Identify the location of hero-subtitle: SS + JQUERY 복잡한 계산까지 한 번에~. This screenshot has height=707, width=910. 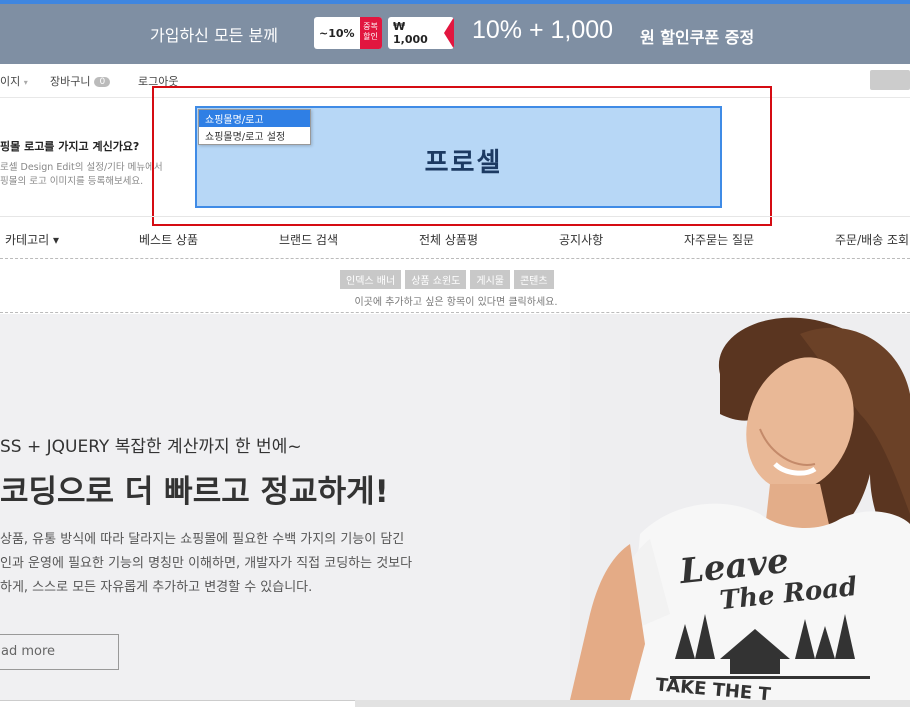
(151, 447).